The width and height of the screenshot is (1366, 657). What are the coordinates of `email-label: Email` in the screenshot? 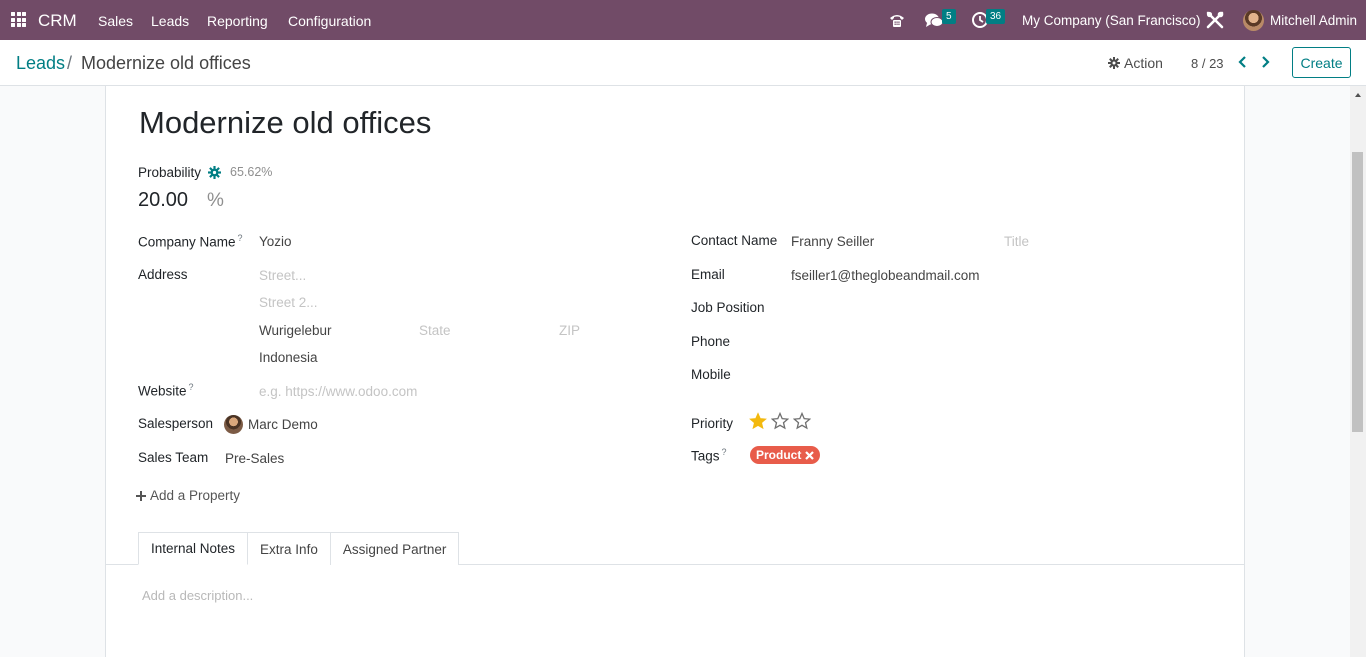 It's located at (708, 274).